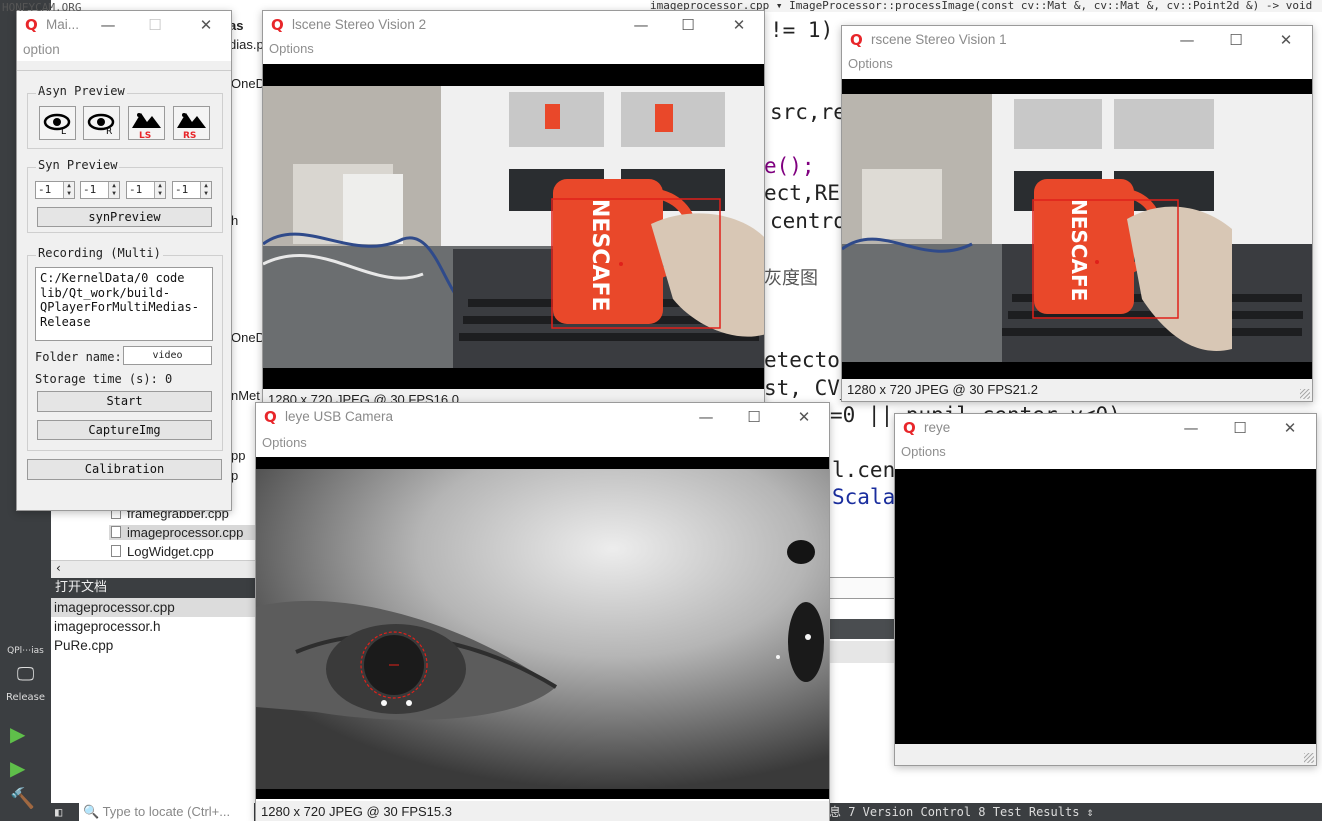  What do you see at coordinates (937, 427) in the screenshot?
I see `window-title: reye` at bounding box center [937, 427].